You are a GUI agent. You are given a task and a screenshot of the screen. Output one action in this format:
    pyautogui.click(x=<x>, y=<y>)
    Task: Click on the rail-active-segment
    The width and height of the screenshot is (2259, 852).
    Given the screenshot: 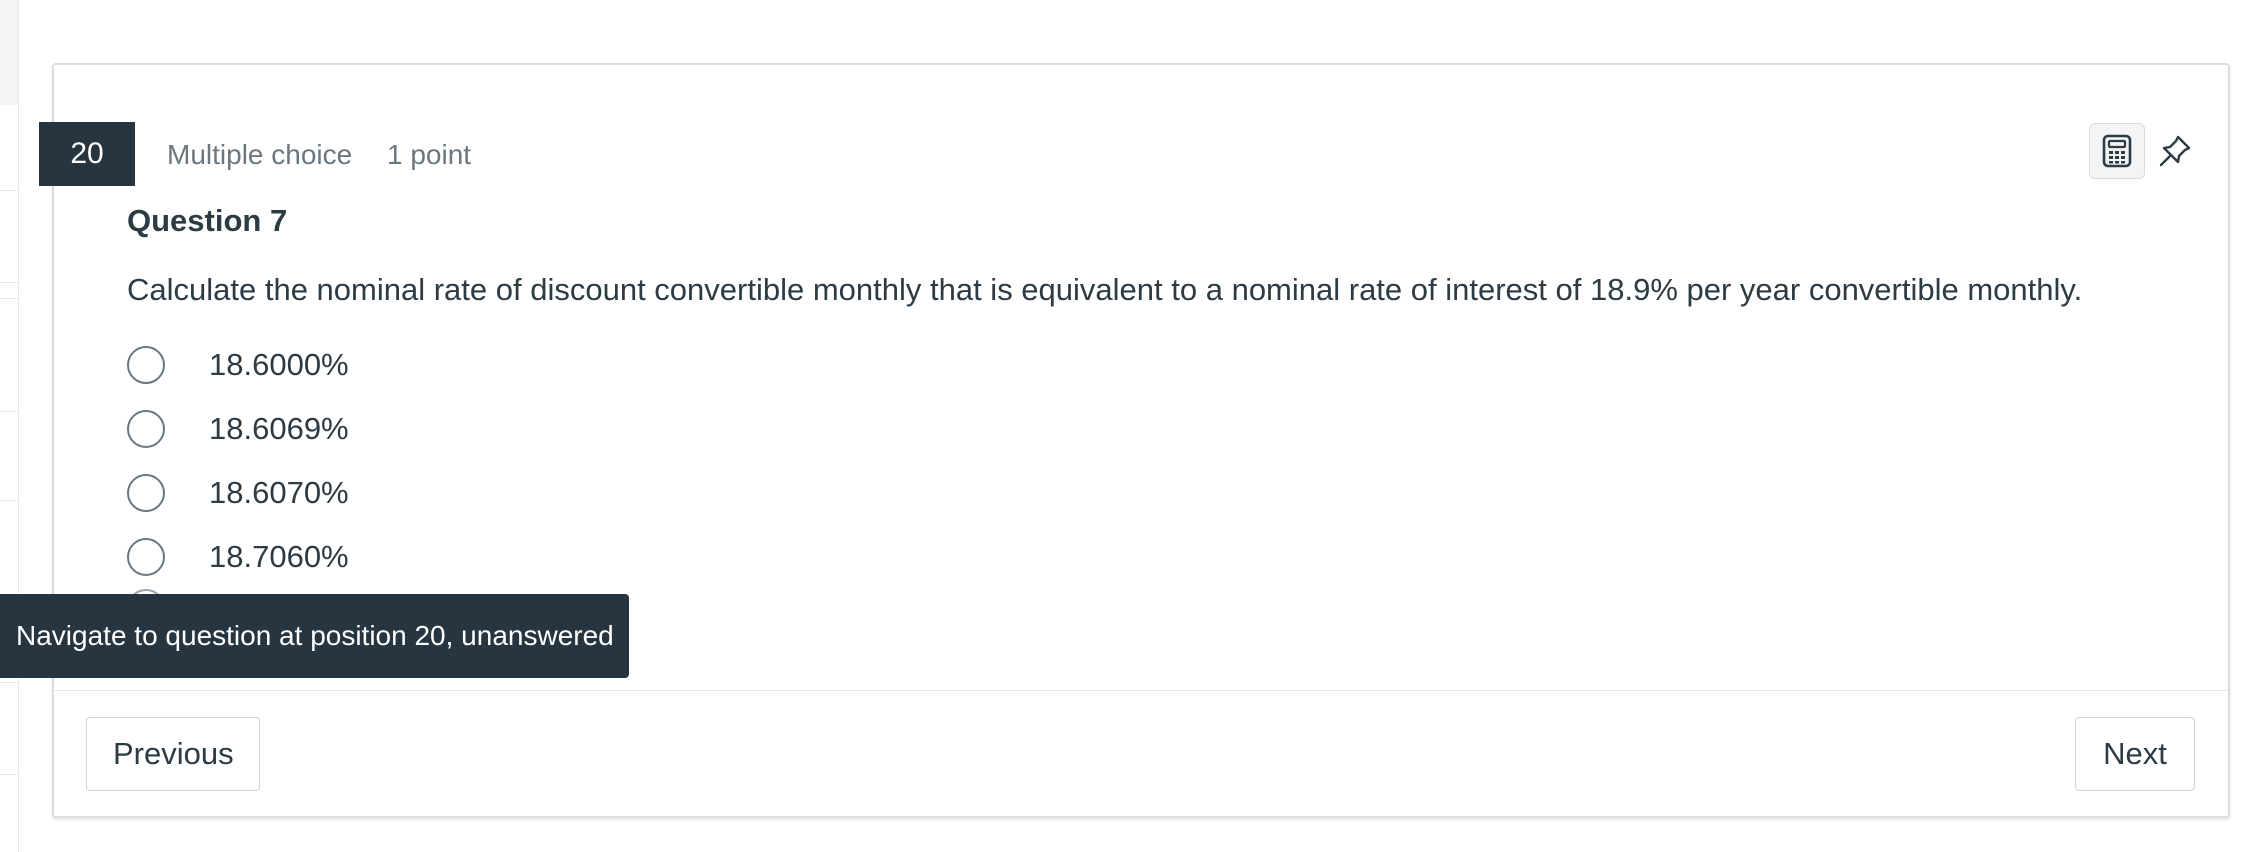 What is the action you would take?
    pyautogui.click(x=9, y=52)
    